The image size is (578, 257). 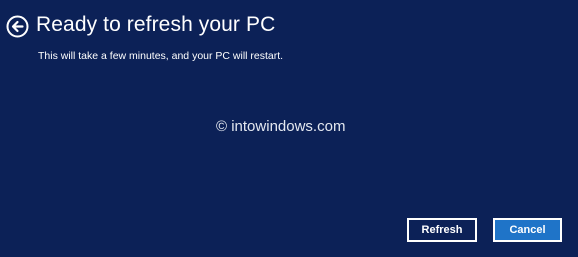 I want to click on back-arrow-circle-icon, so click(x=17, y=26).